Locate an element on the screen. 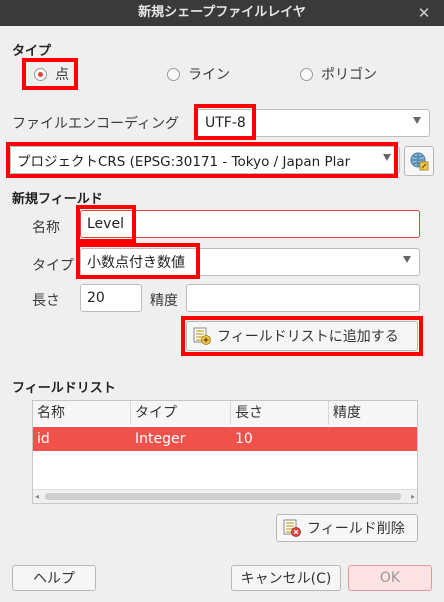 This screenshot has width=444, height=602. scrollbar-thumb is located at coordinates (223, 496).